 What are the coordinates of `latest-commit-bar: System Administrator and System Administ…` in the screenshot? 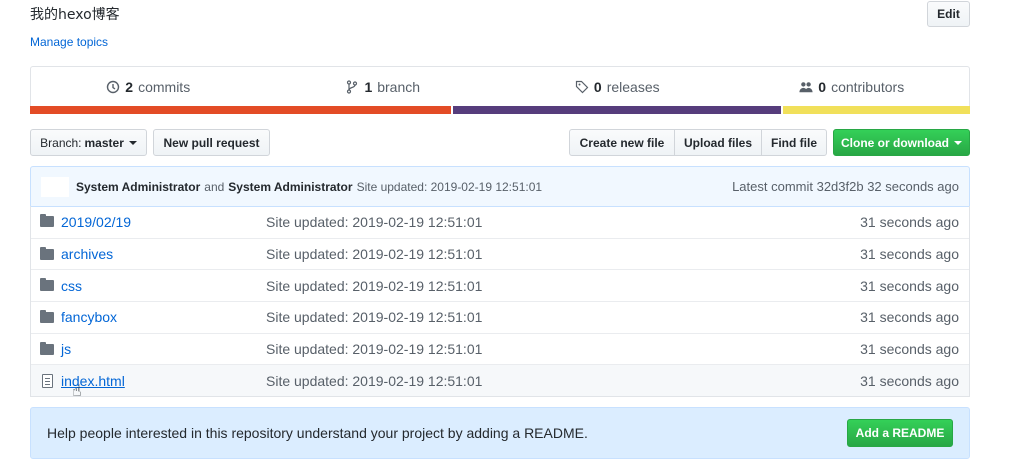 It's located at (500, 186).